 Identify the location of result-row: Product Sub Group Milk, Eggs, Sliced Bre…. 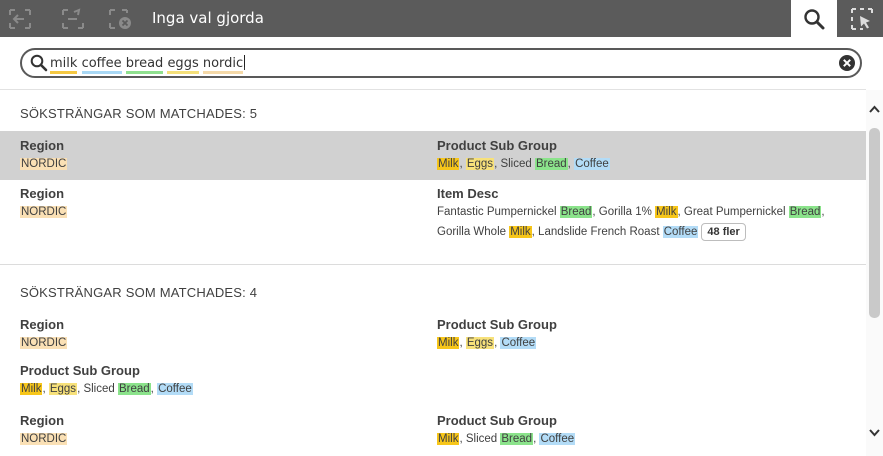
(433, 384).